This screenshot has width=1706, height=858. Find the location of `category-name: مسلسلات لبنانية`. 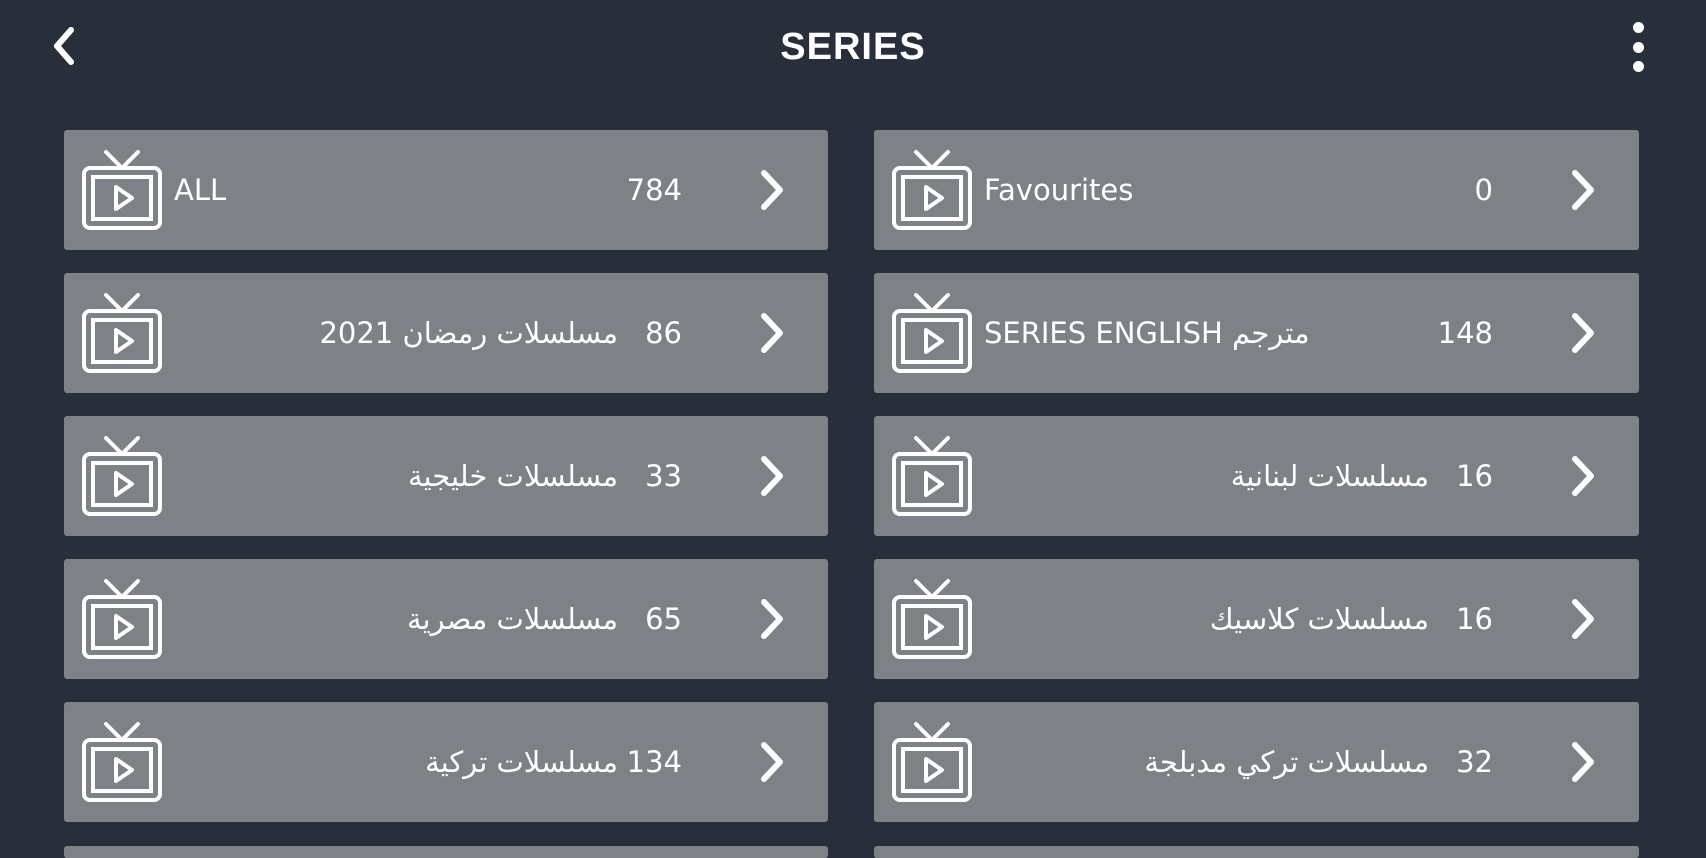

category-name: مسلسلات لبنانية is located at coordinates (1329, 476).